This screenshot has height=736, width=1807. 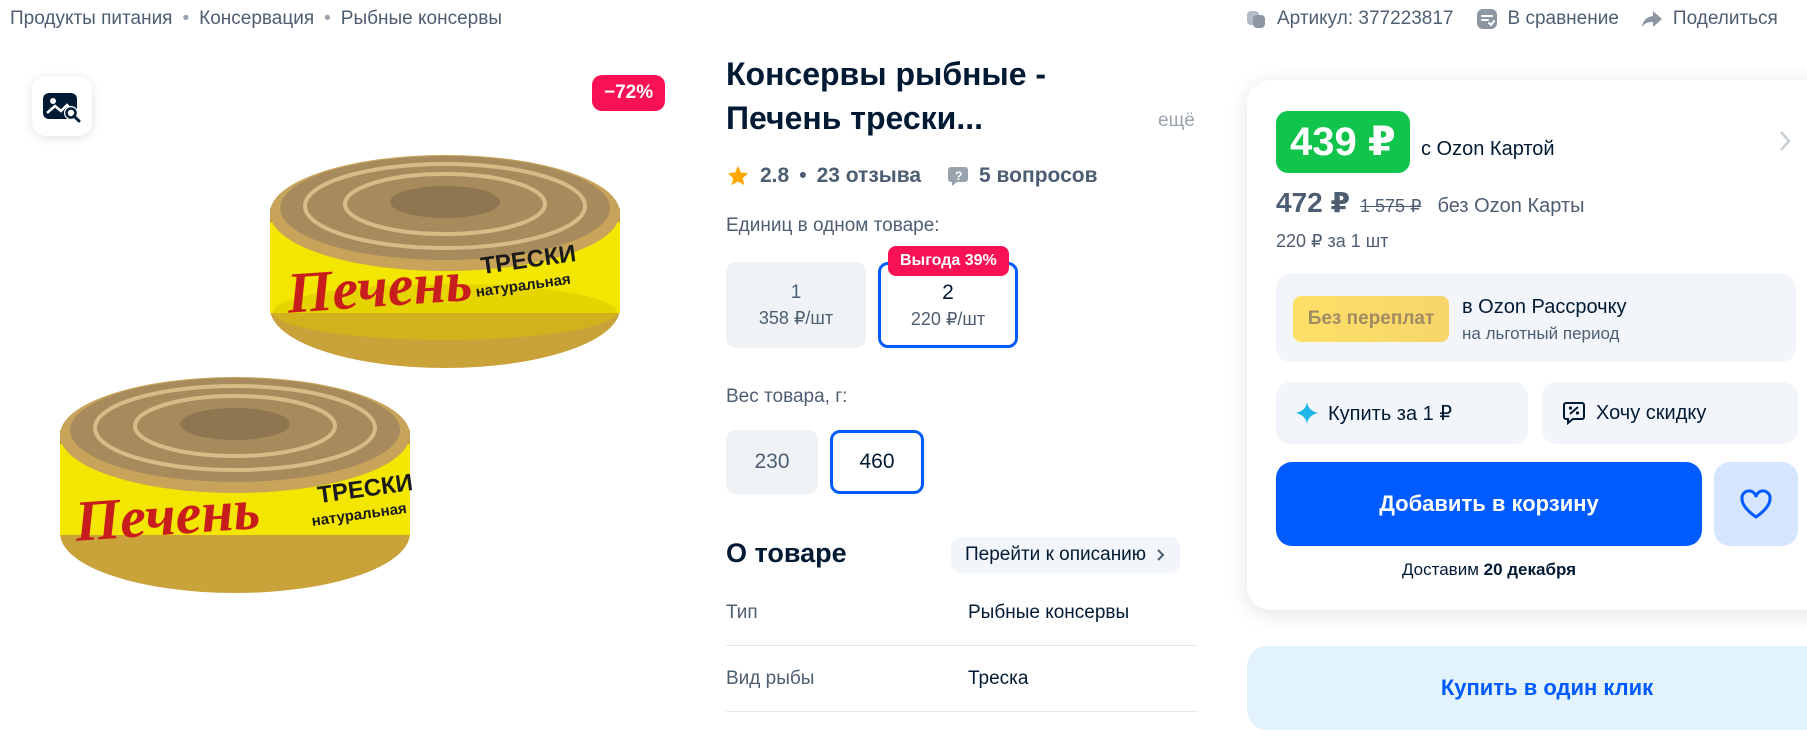 I want to click on question-bubble-icon: ?, so click(x=958, y=176).